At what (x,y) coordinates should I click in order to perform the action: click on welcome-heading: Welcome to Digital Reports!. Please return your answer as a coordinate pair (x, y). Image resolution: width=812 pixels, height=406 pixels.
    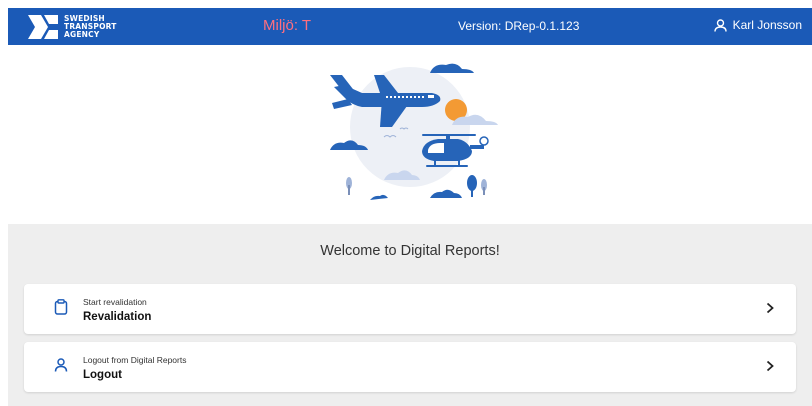
    Looking at the image, I should click on (410, 251).